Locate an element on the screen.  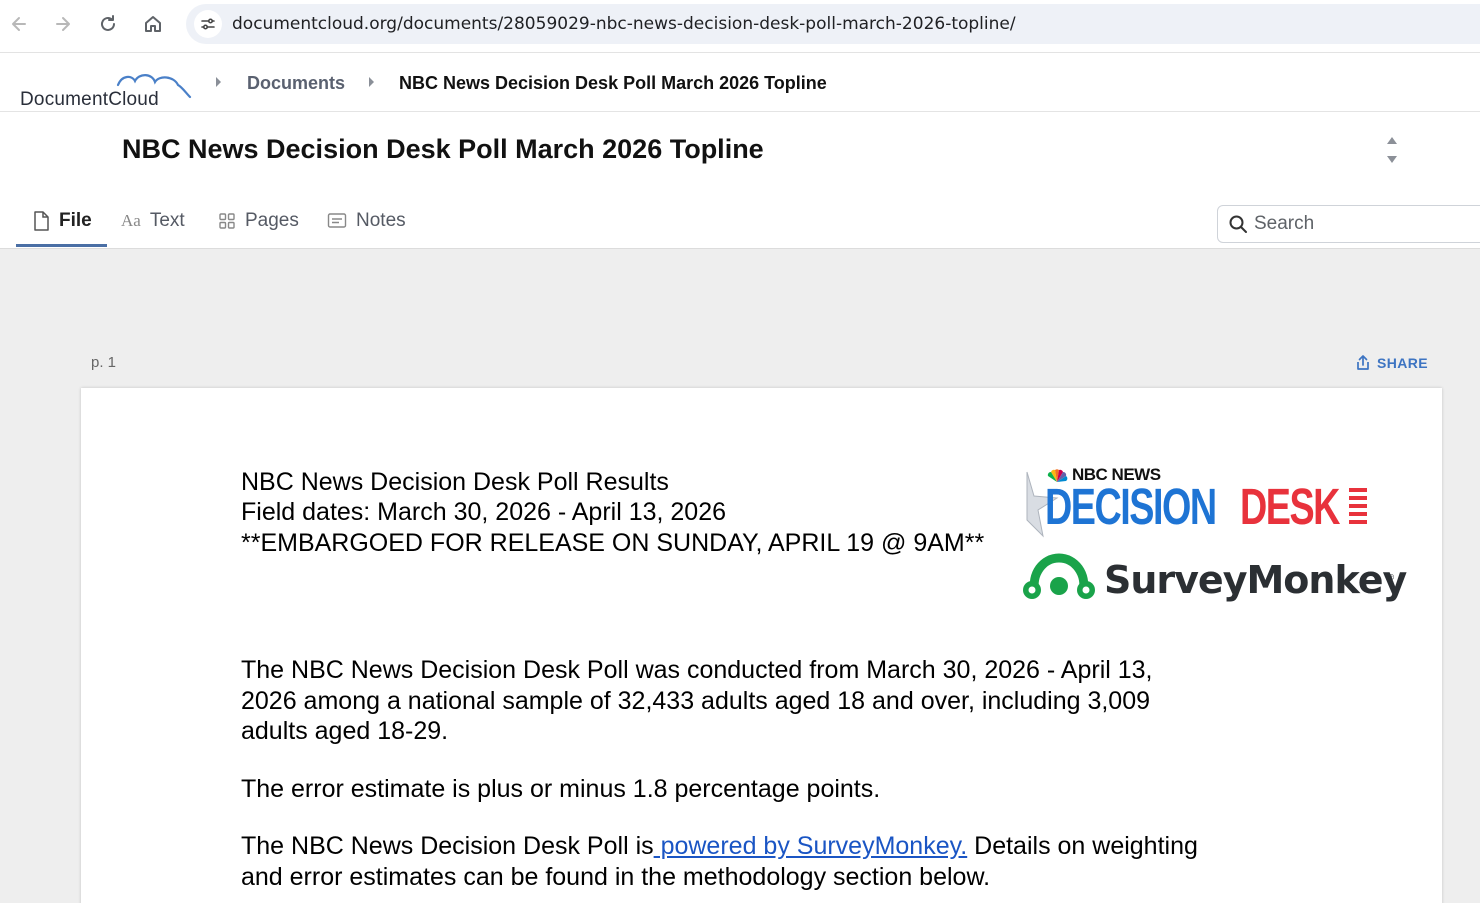
search-box is located at coordinates (1348, 224).